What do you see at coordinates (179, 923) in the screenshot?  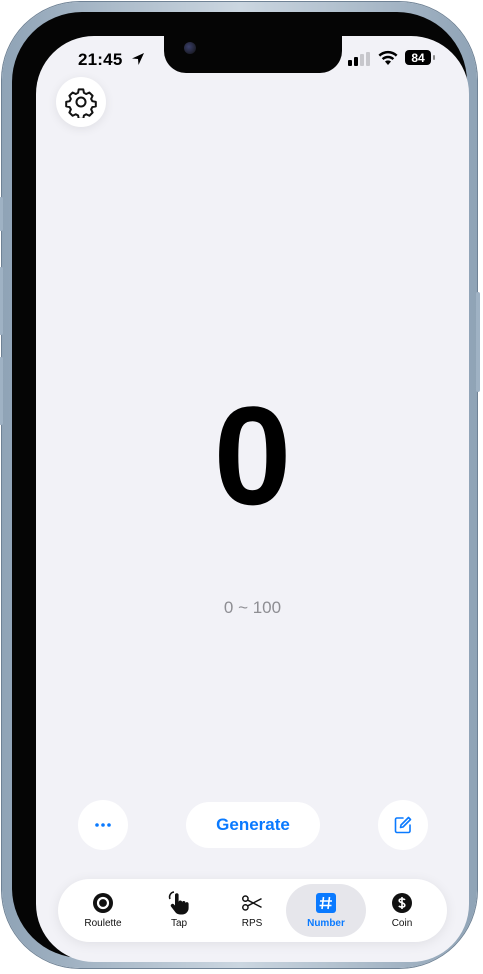 I see `tab-label: Tap` at bounding box center [179, 923].